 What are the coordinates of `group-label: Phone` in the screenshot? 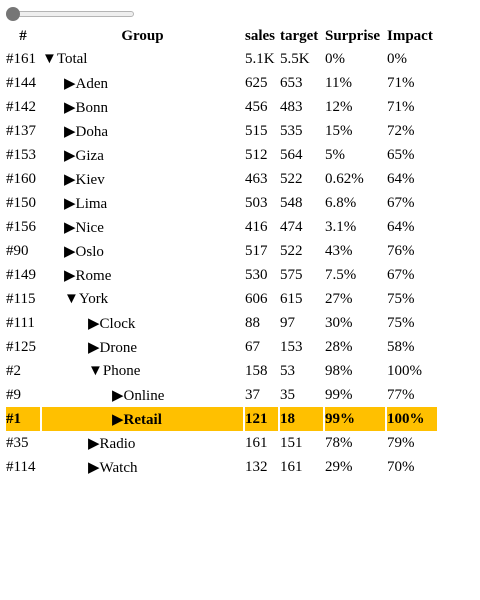 It's located at (122, 371).